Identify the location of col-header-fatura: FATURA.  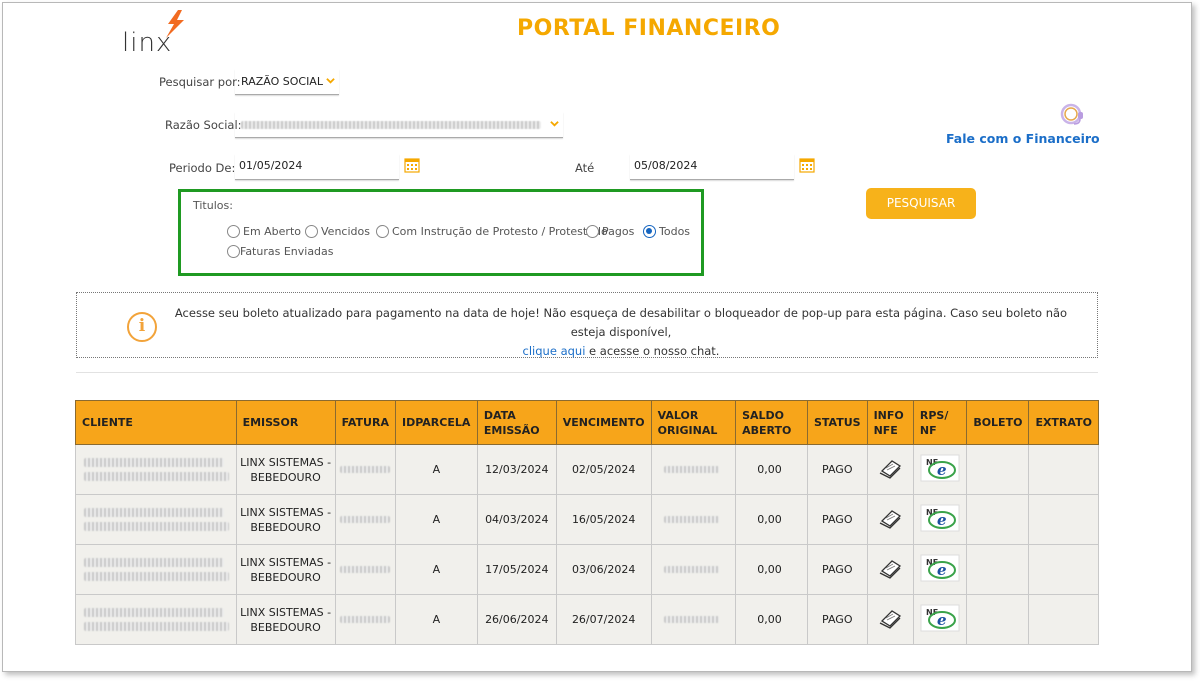
(365, 422).